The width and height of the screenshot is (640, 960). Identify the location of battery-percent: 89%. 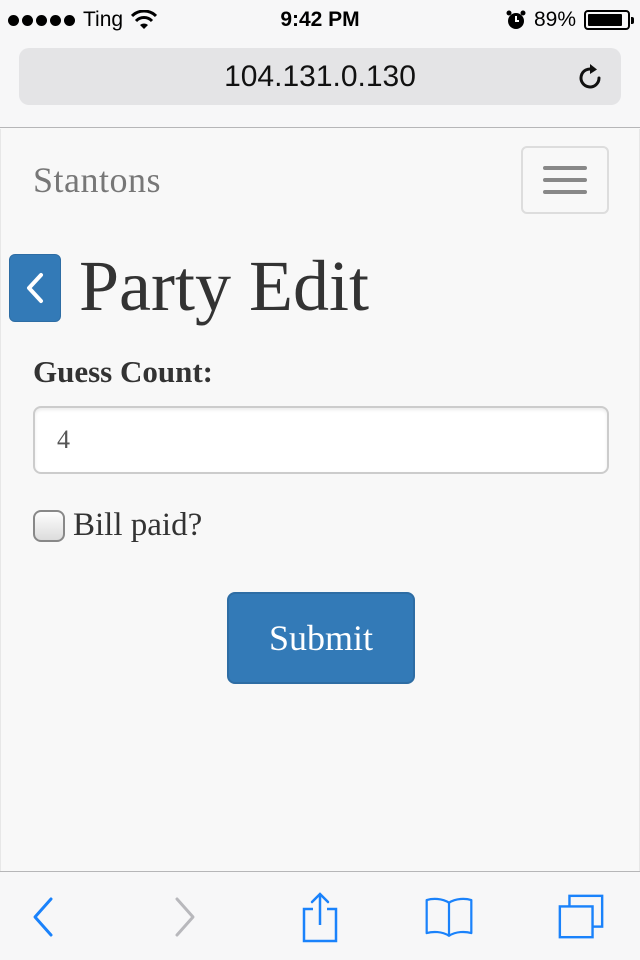
(554, 19).